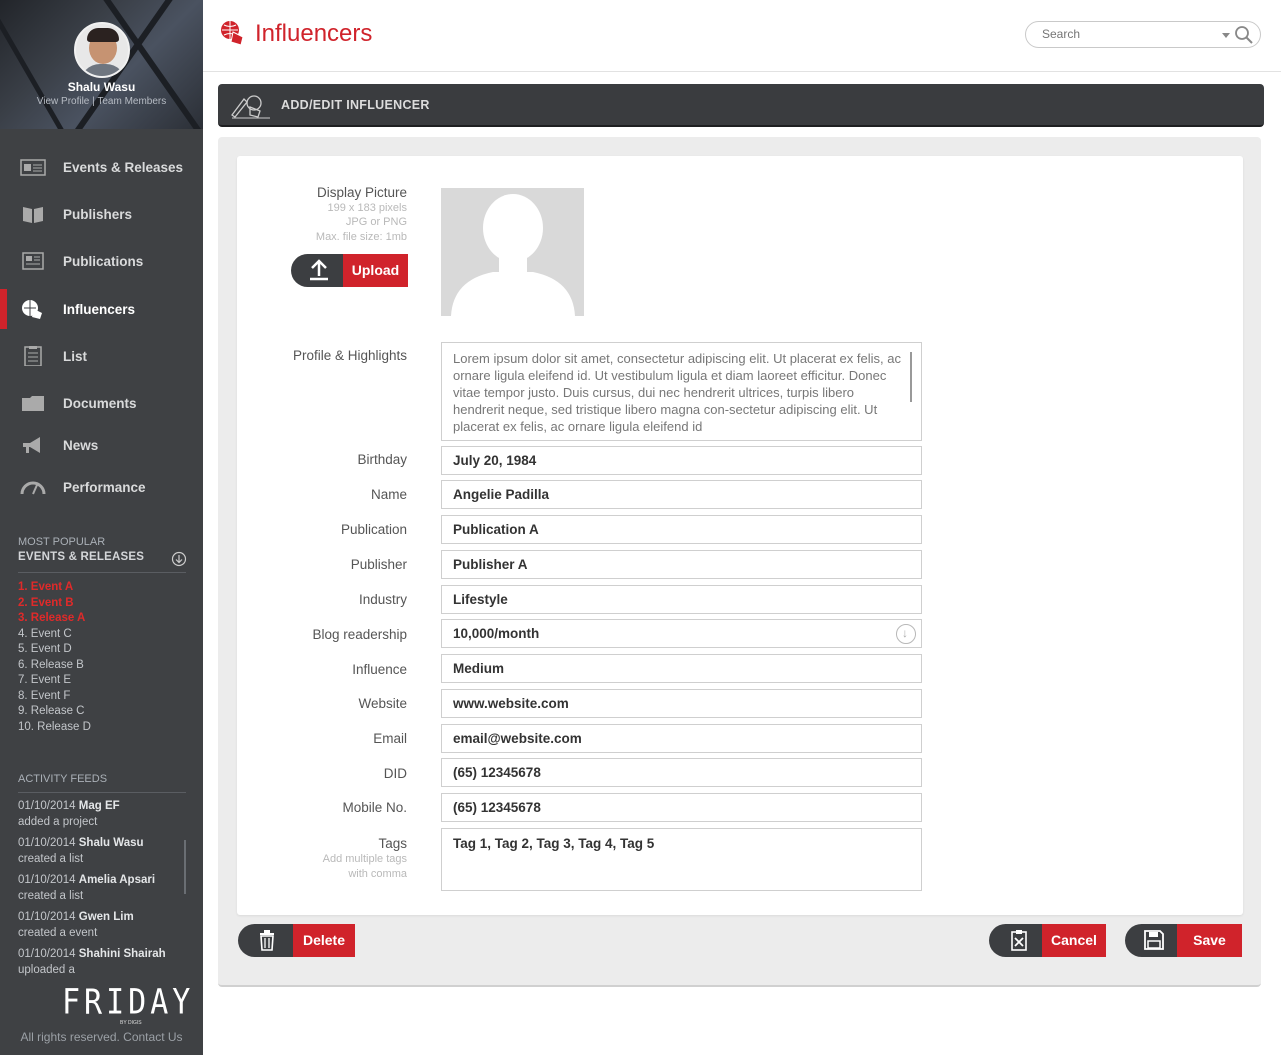 The height and width of the screenshot is (1055, 1281). What do you see at coordinates (480, 599) in the screenshot?
I see `field-value: Lifestyle` at bounding box center [480, 599].